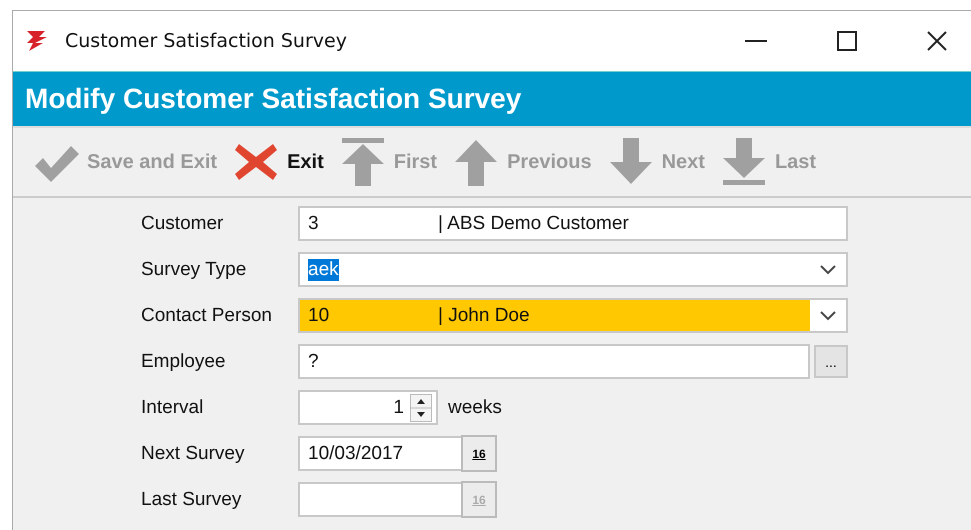  I want to click on arrow-down-icon, so click(631, 162).